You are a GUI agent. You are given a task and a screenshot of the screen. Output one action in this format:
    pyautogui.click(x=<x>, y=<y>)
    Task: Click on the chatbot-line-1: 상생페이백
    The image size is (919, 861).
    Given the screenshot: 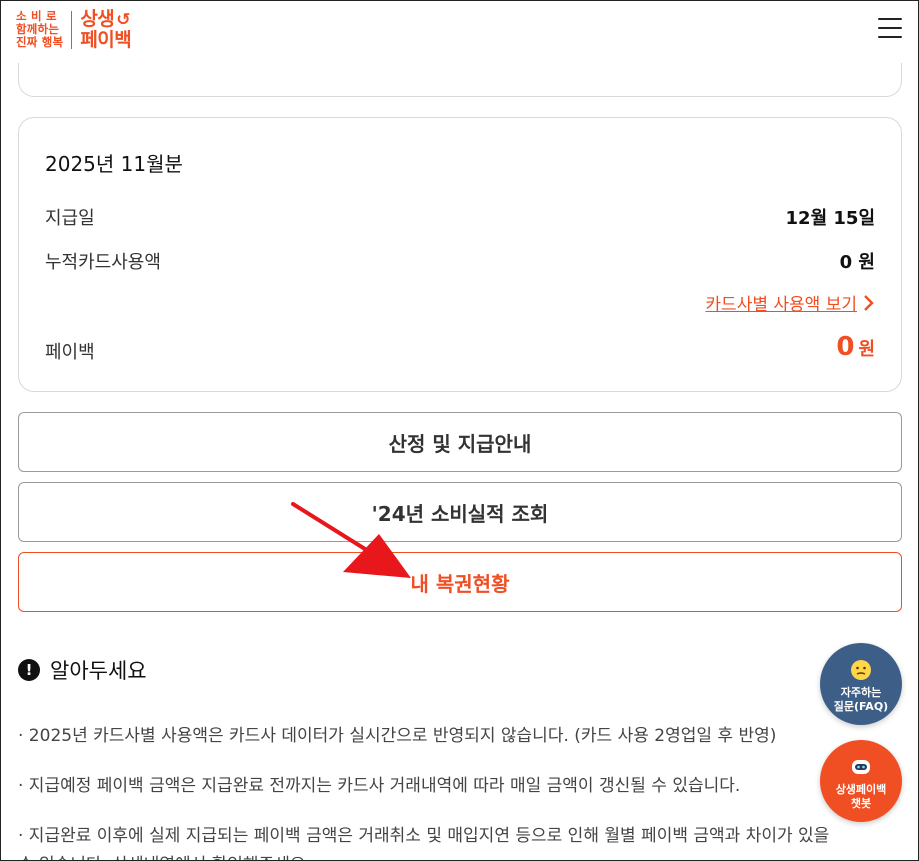 What is the action you would take?
    pyautogui.click(x=861, y=789)
    